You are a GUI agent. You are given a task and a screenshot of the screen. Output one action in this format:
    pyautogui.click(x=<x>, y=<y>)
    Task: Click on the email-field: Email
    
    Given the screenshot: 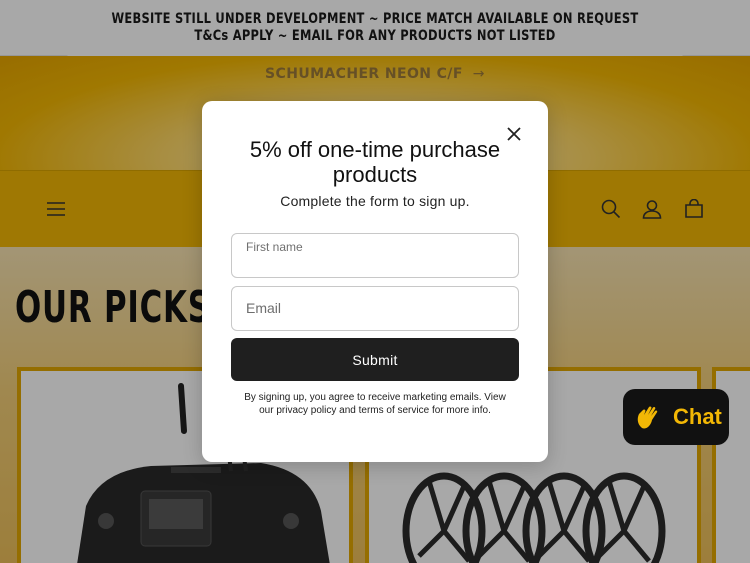 What is the action you would take?
    pyautogui.click(x=375, y=308)
    